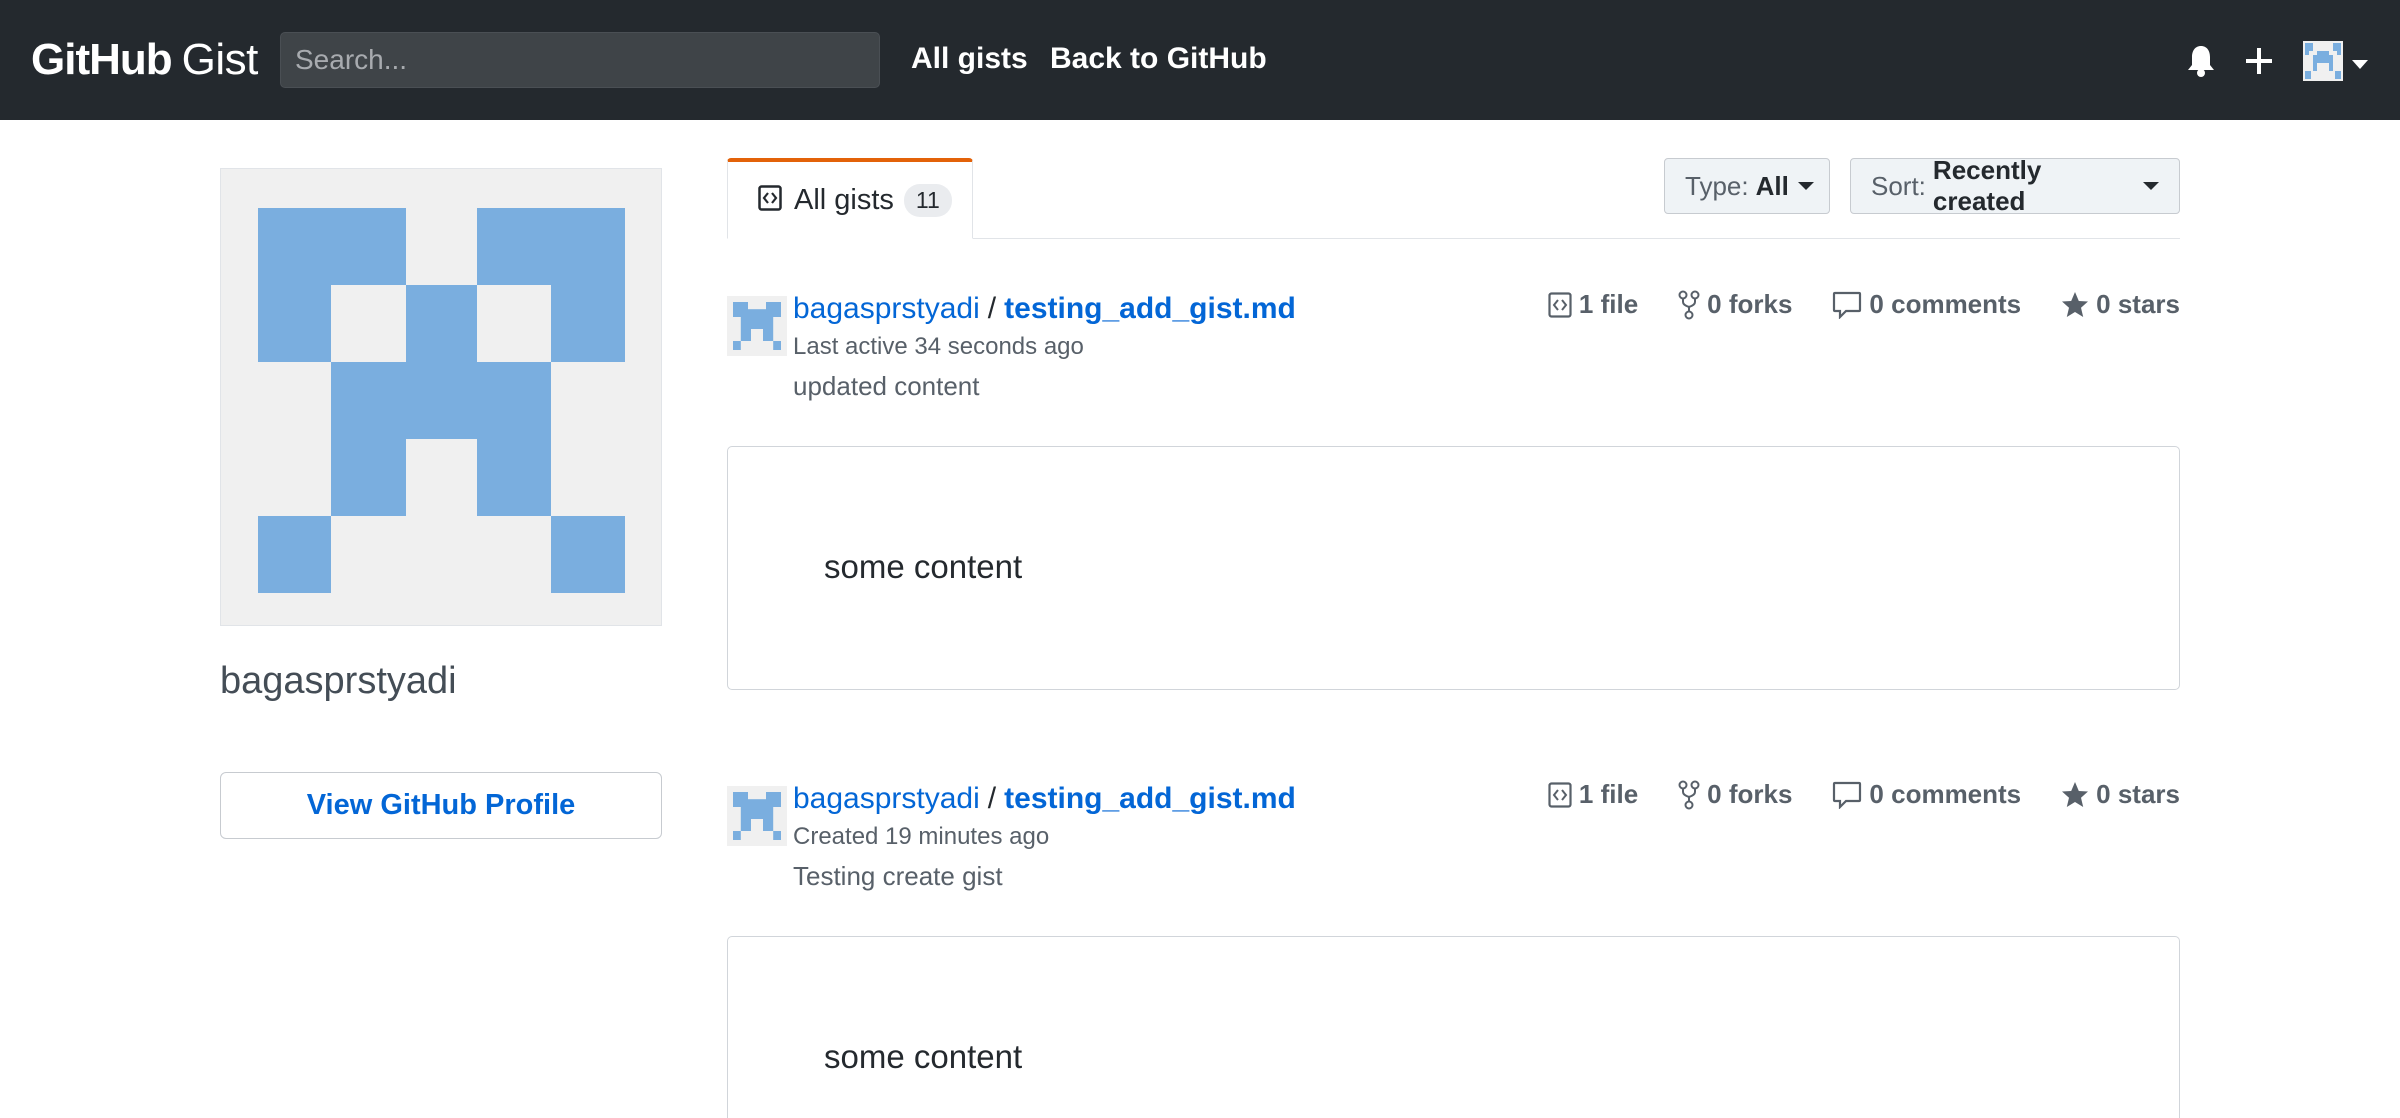 Image resolution: width=2400 pixels, height=1118 pixels. Describe the element at coordinates (338, 681) in the screenshot. I see `profile-username: bagasprstyadi` at that location.